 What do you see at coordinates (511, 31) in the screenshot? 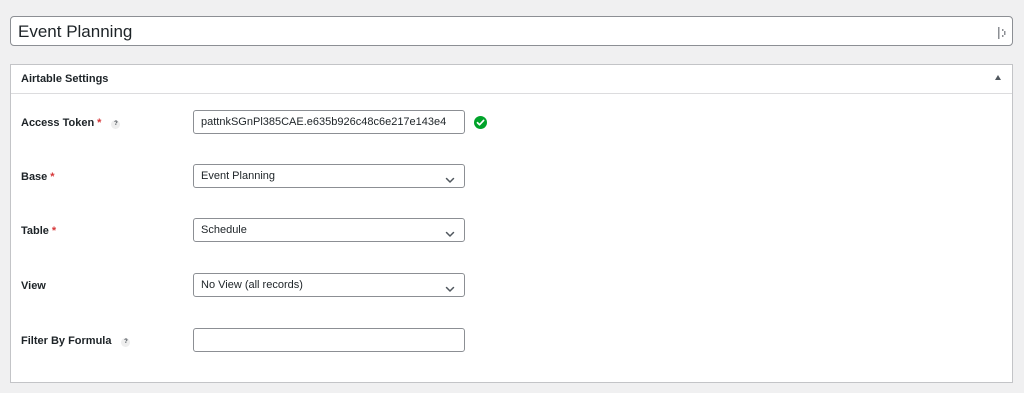
I see `post-title-field: Event Planning` at bounding box center [511, 31].